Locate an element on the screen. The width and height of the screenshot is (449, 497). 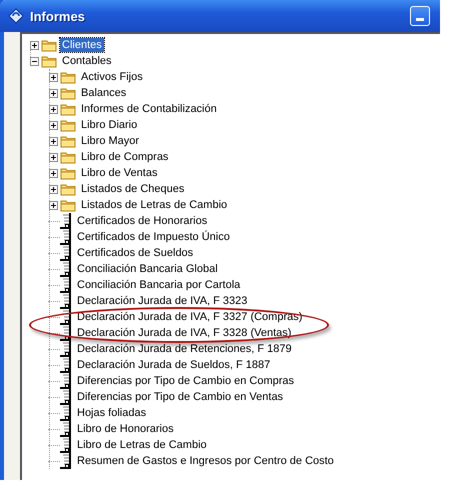
tree-item: Balances is located at coordinates (103, 93).